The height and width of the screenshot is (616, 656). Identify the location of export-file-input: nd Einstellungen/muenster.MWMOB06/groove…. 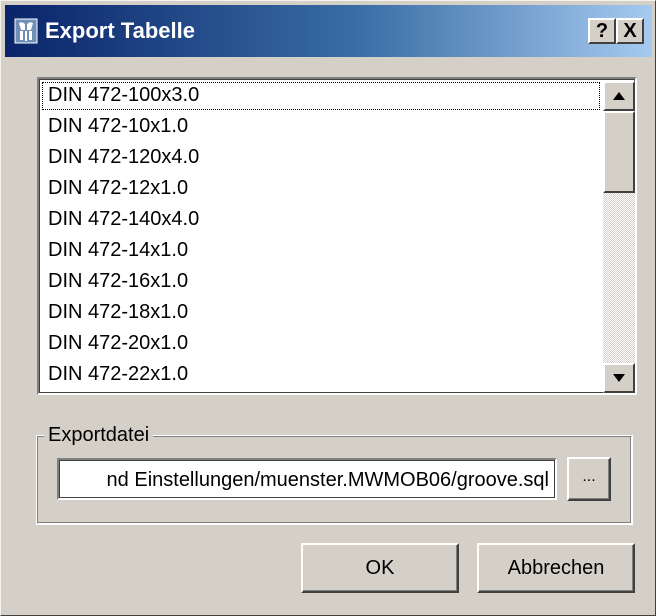
(307, 479).